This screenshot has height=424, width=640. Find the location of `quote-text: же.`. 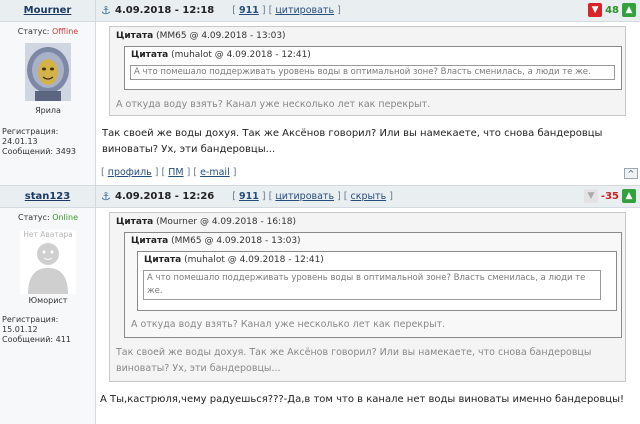

quote-text: же. is located at coordinates (155, 291).